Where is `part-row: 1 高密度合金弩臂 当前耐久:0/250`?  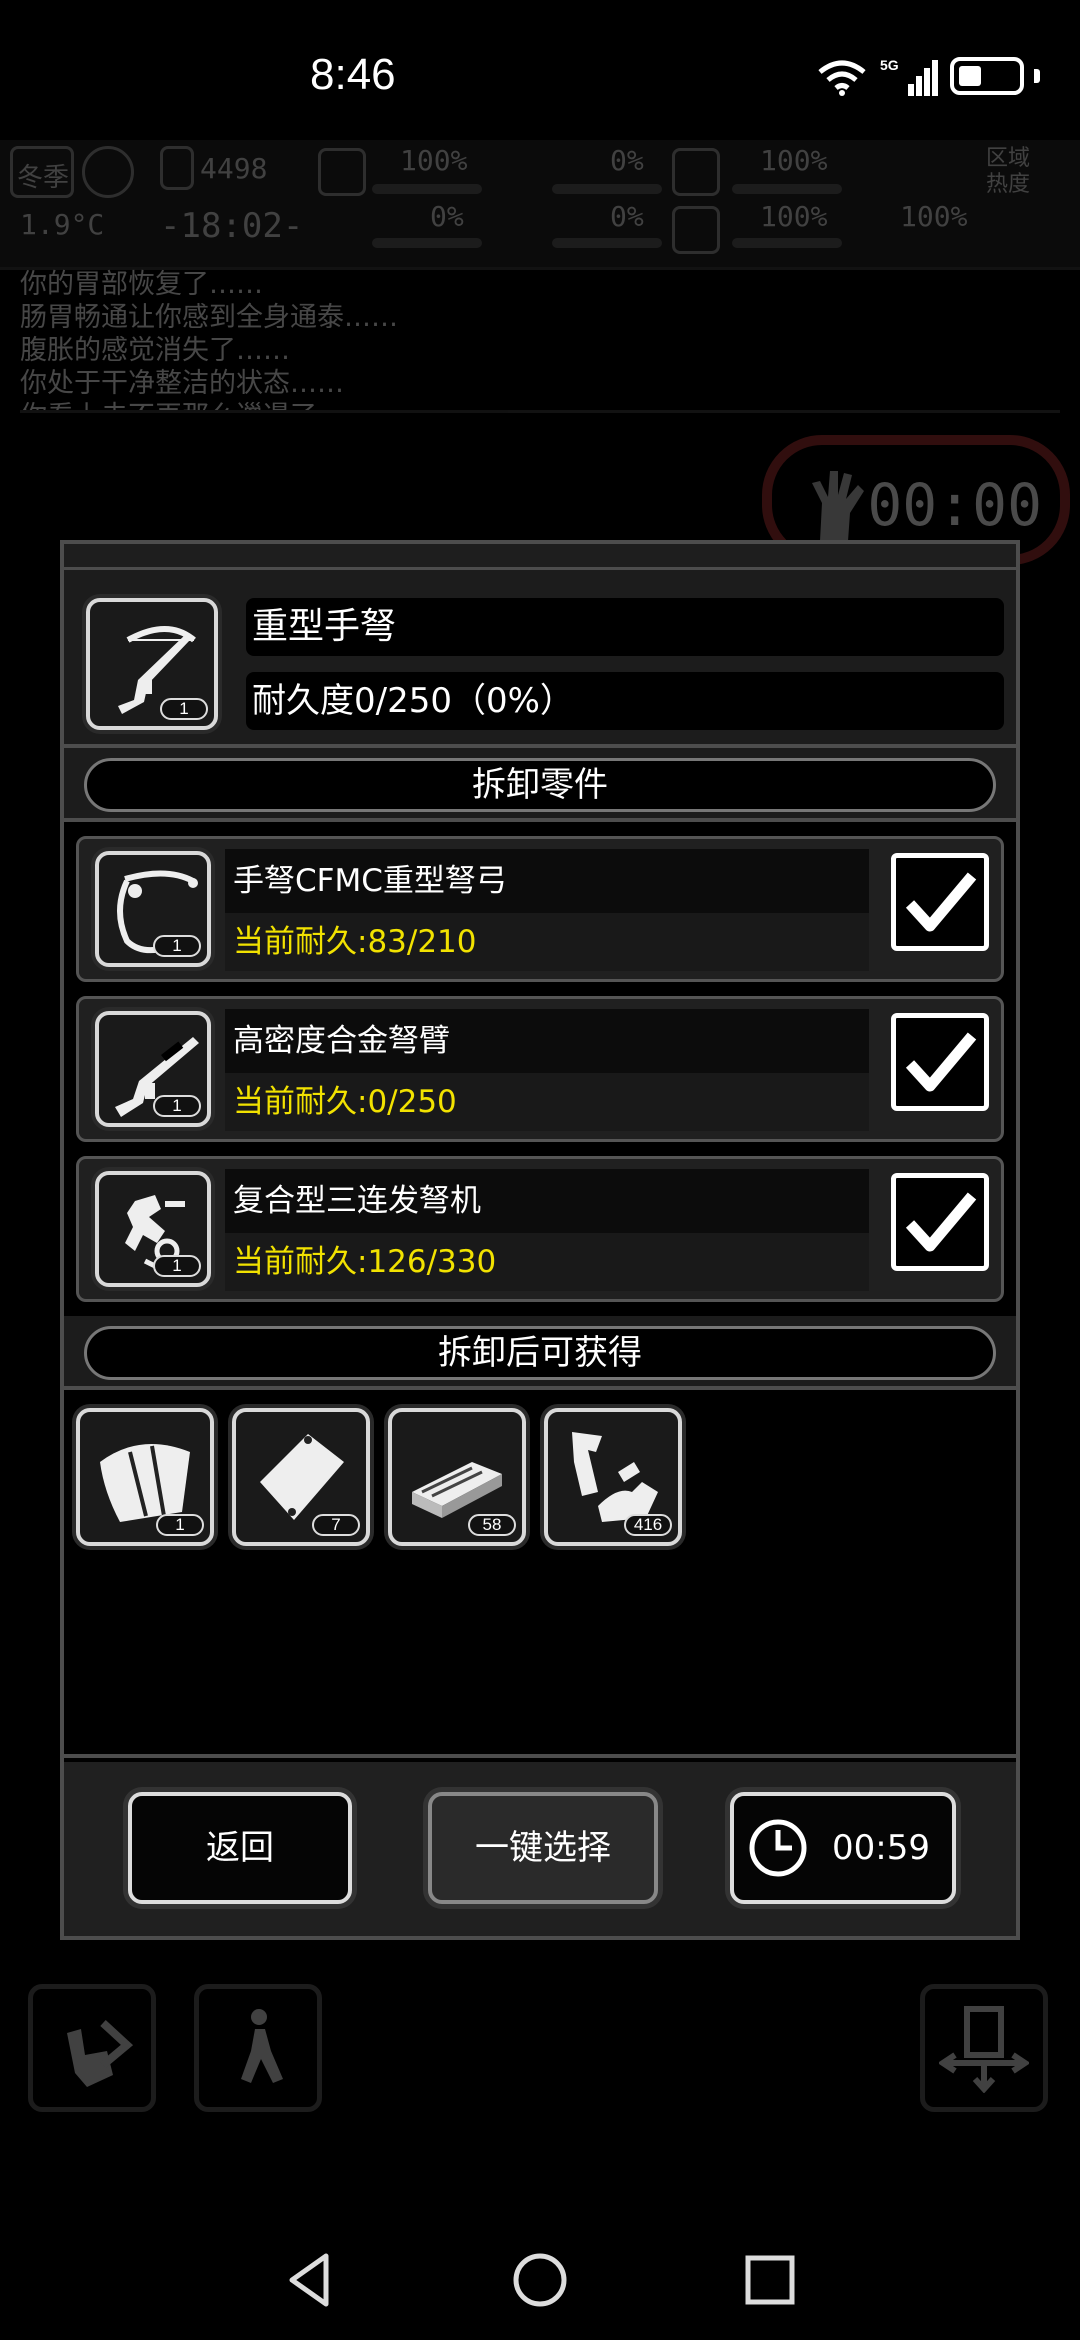 part-row: 1 高密度合金弩臂 当前耐久:0/250 is located at coordinates (540, 1069).